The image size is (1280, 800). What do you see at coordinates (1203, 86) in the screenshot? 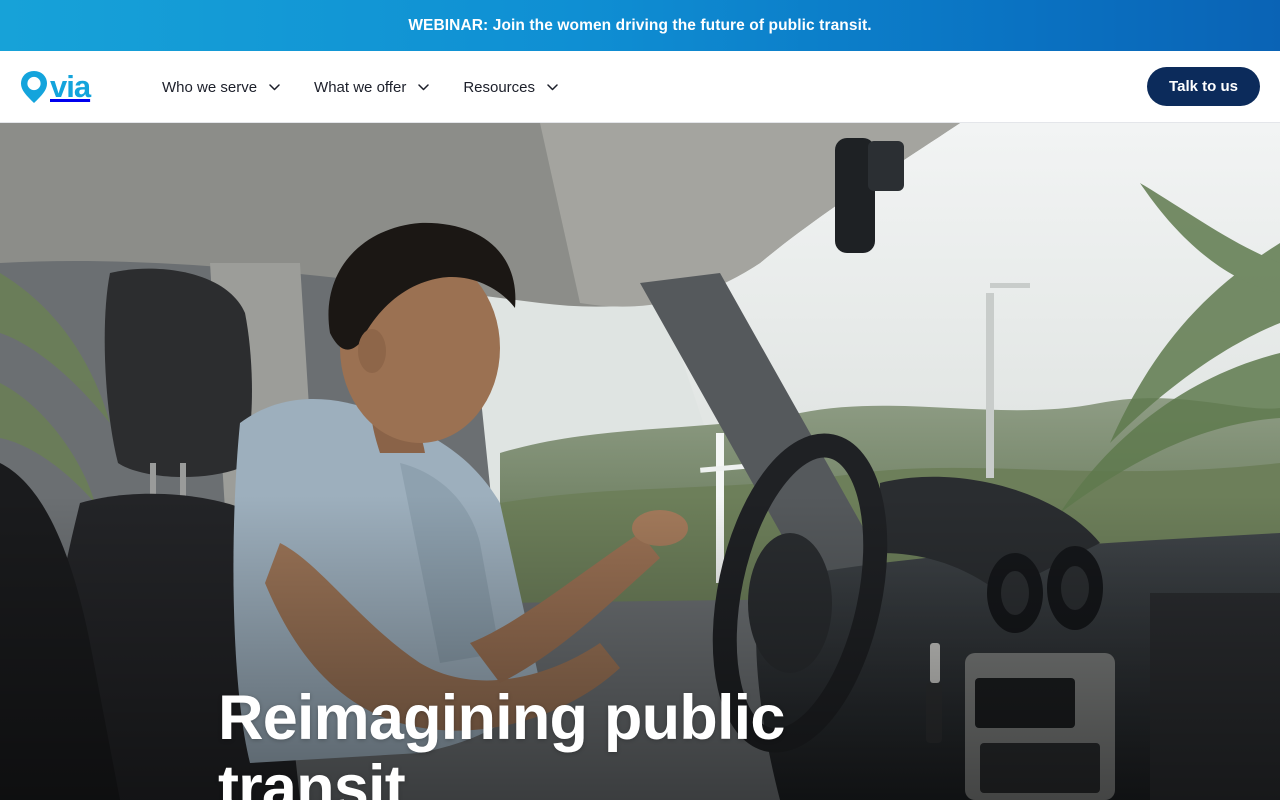
I see `talk-to-us-button: Talk to us` at bounding box center [1203, 86].